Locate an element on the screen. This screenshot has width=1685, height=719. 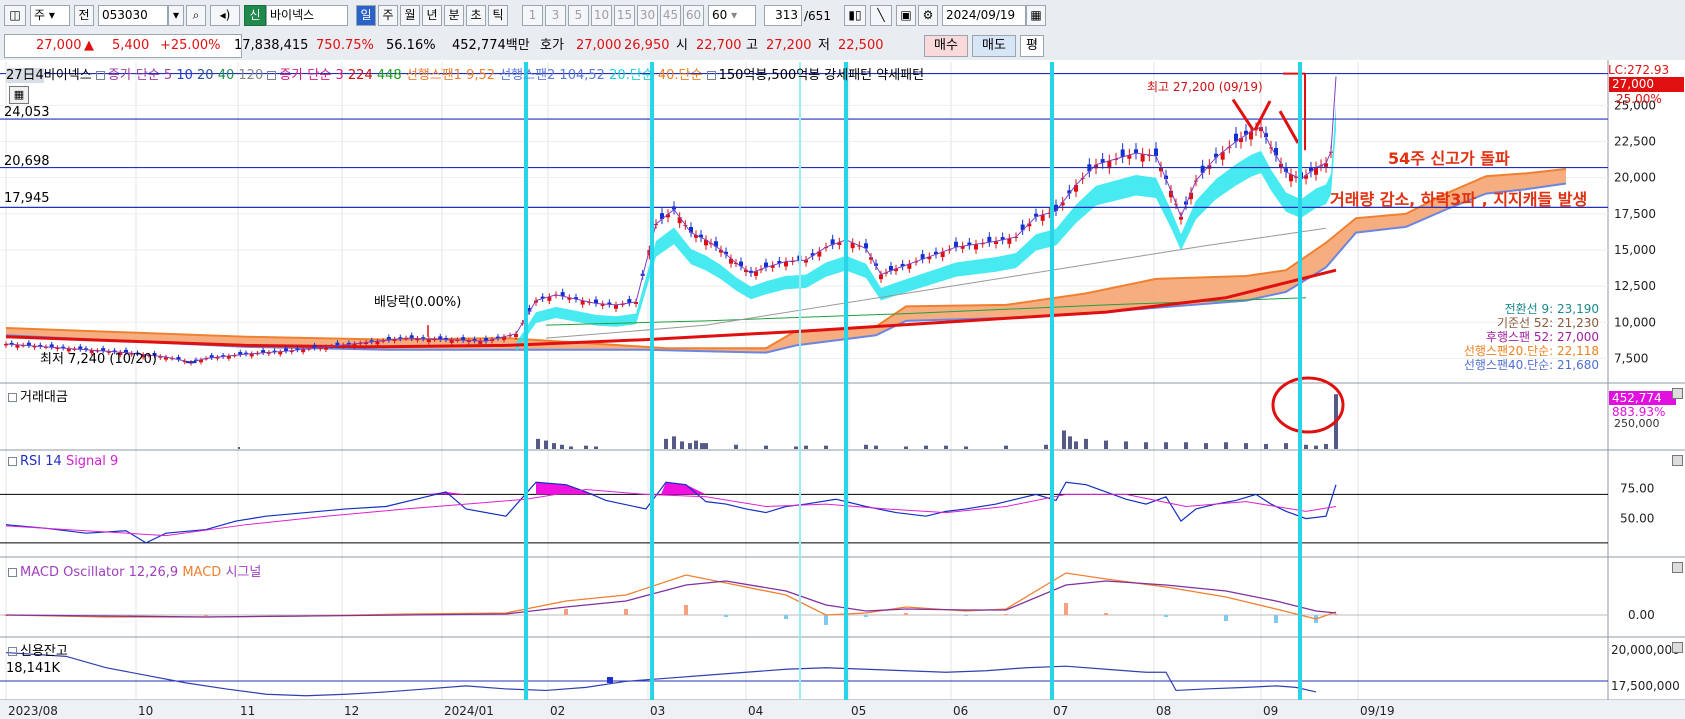
page-count: 313 is located at coordinates (783, 15).